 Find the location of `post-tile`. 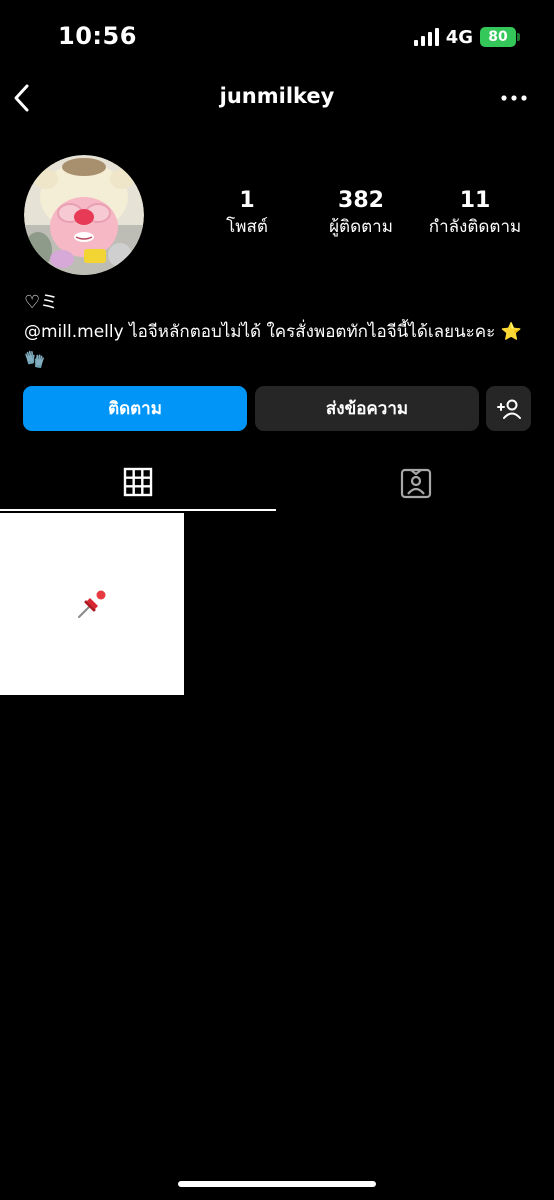

post-tile is located at coordinates (92, 604).